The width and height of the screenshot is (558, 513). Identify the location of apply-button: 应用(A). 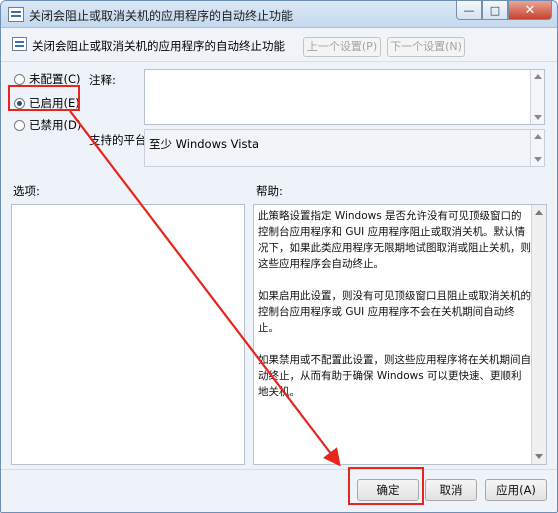
(516, 490).